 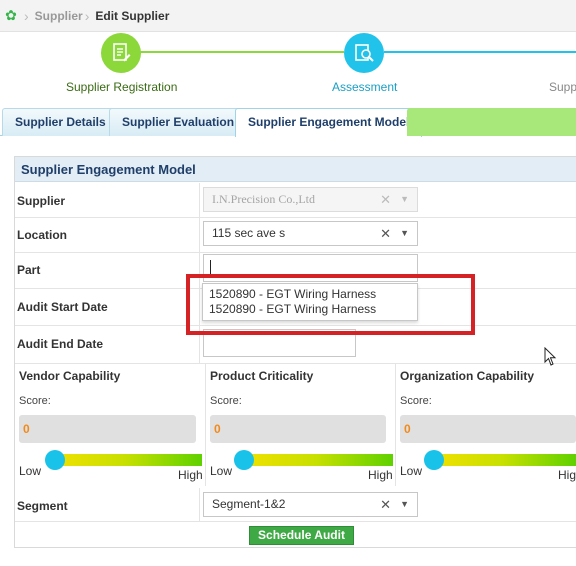 What do you see at coordinates (562, 87) in the screenshot?
I see `step-label-supplier: Supp` at bounding box center [562, 87].